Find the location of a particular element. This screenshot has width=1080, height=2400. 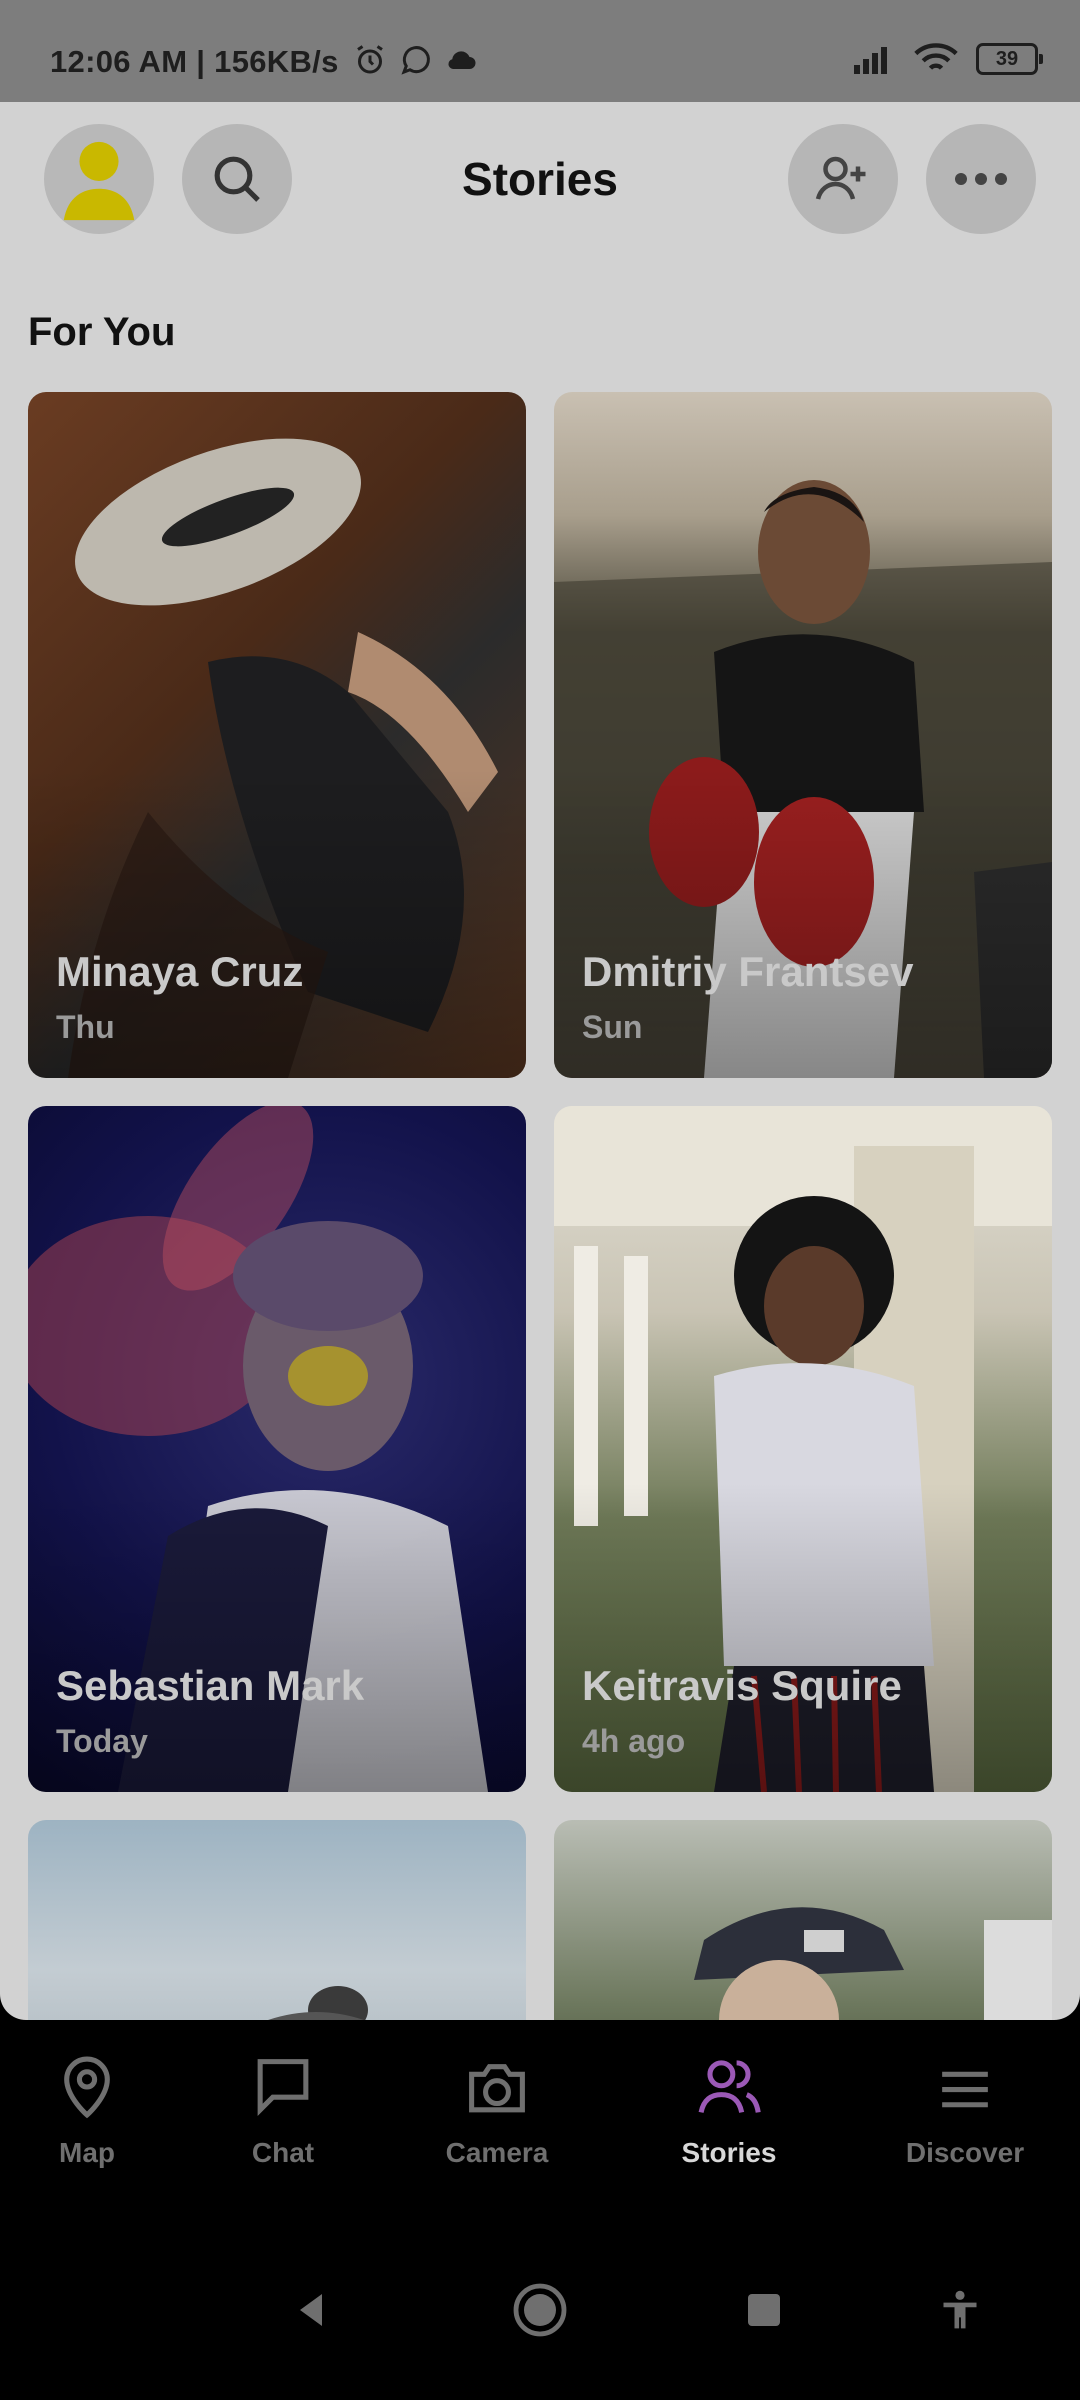

nav-stories: Stories is located at coordinates (729, 2111).